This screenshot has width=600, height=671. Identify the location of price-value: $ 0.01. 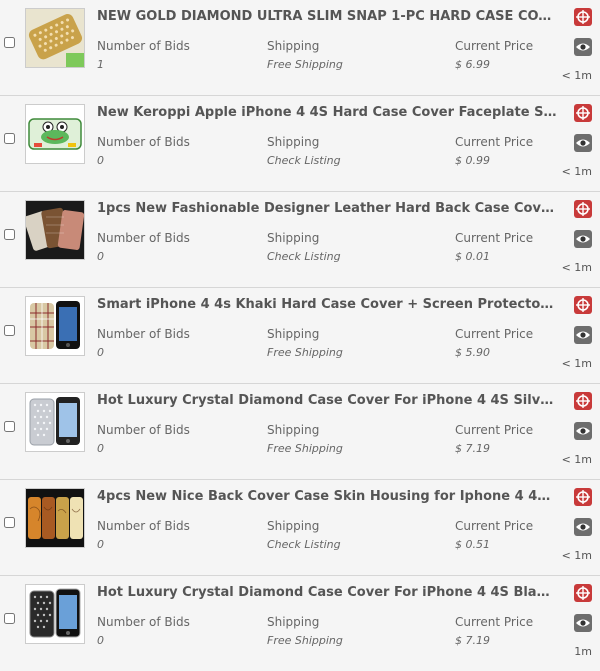
(472, 256).